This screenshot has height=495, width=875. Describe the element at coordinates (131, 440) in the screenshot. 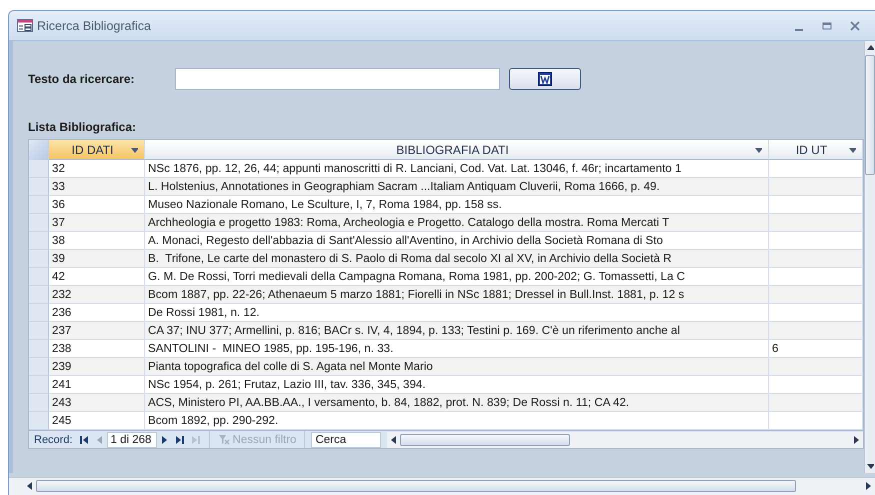

I see `record-position-field: 1 di 268` at that location.